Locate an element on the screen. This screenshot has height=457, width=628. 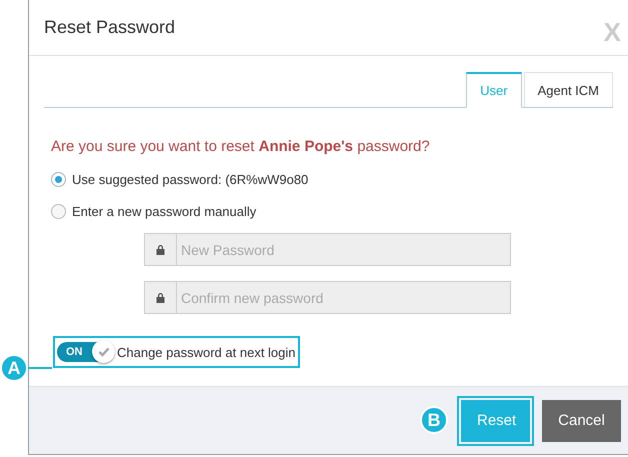
confirmation-question: Are you sure you want to reset Annie Pope's password? is located at coordinates (241, 146).